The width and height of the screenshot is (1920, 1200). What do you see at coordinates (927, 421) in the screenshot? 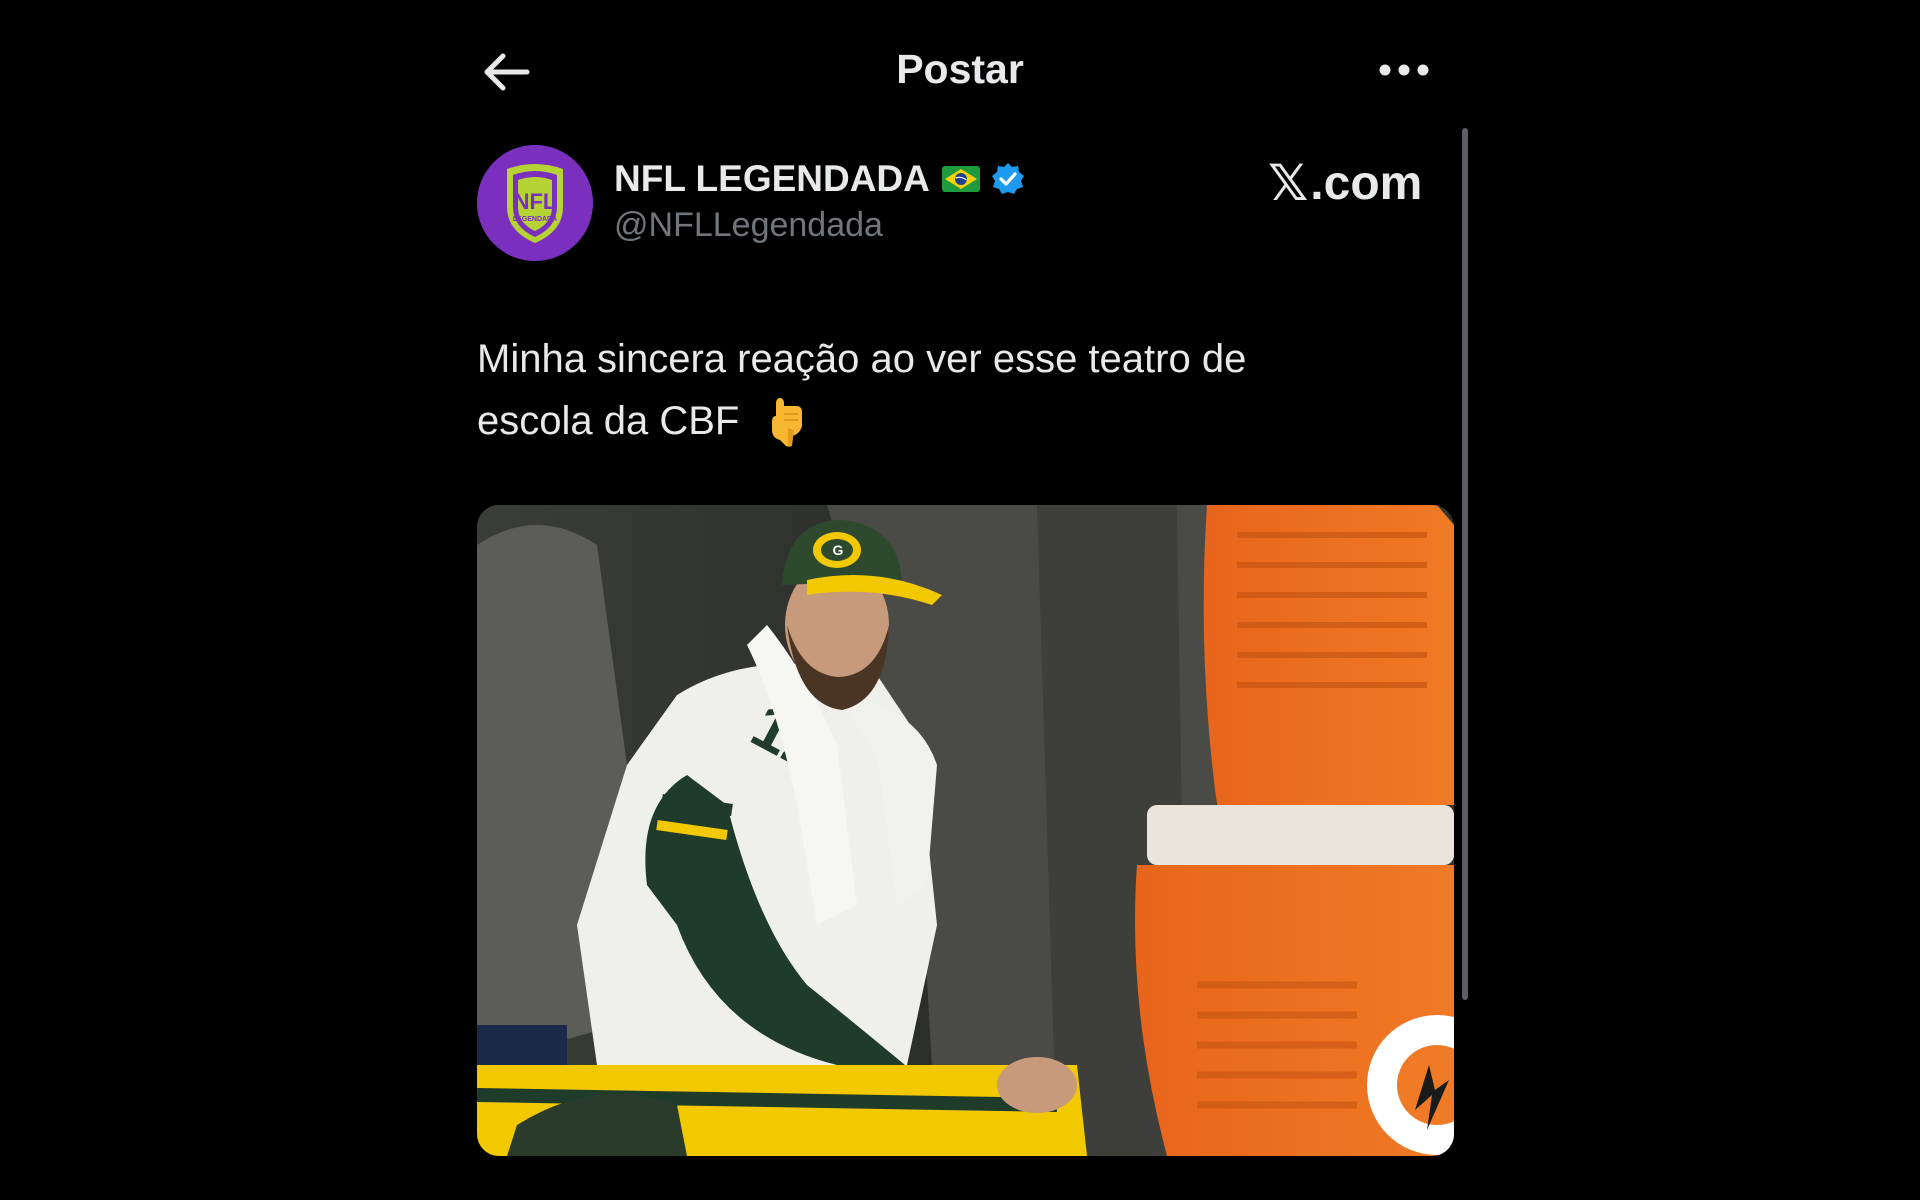
I see `tweet-text-line-2-container: escola da CBF` at bounding box center [927, 421].